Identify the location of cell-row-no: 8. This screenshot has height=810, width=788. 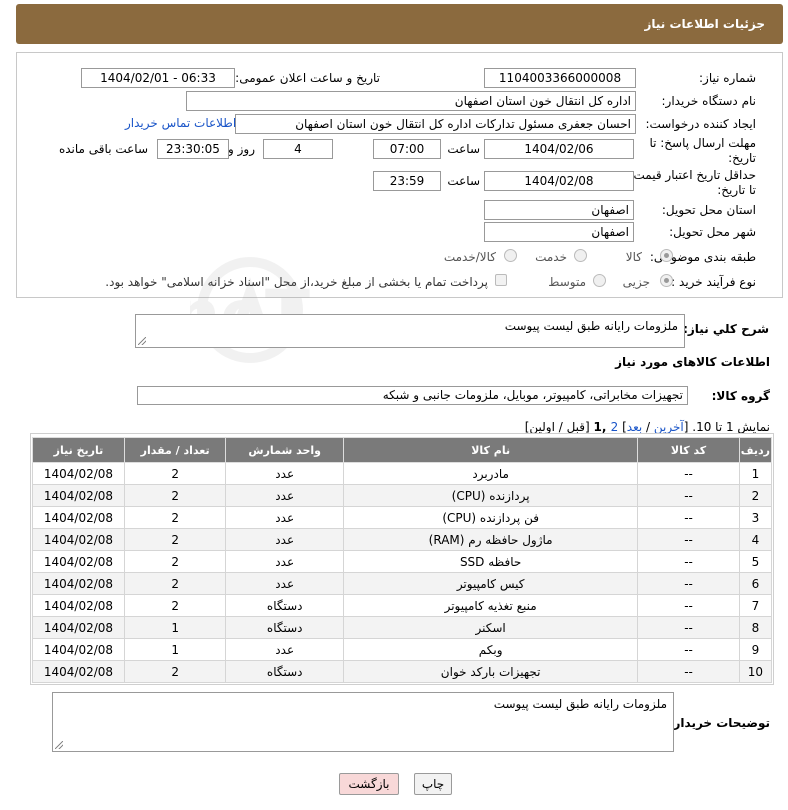
(755, 627).